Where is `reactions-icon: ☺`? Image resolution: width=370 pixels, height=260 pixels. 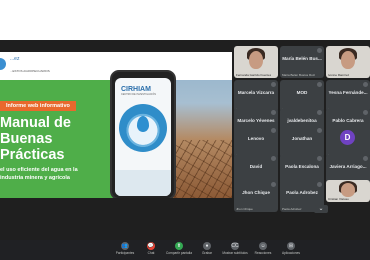 reactions-icon: ☺ is located at coordinates (263, 246).